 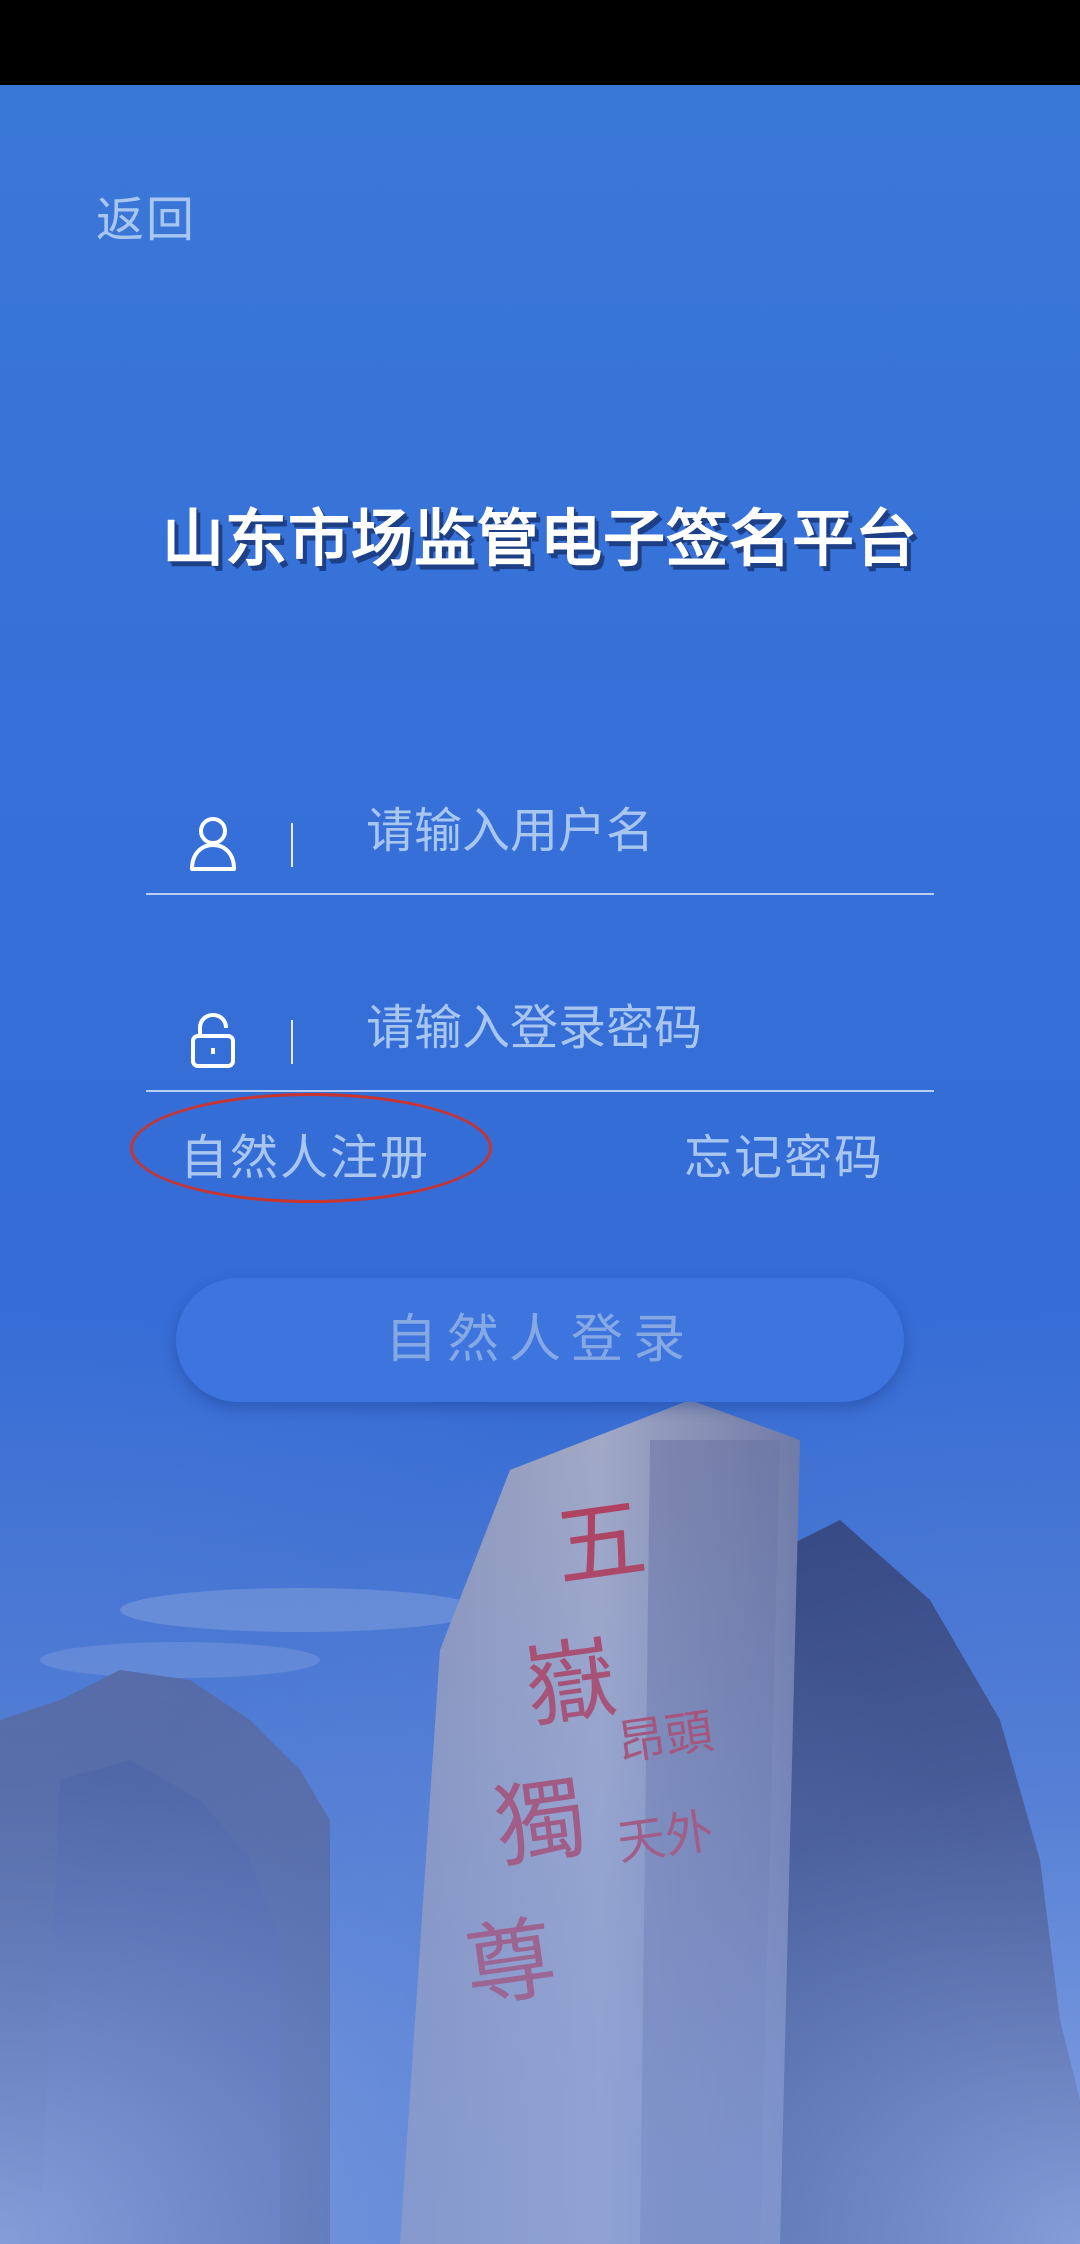 What do you see at coordinates (305, 1153) in the screenshot?
I see `register-link: 自然人注册` at bounding box center [305, 1153].